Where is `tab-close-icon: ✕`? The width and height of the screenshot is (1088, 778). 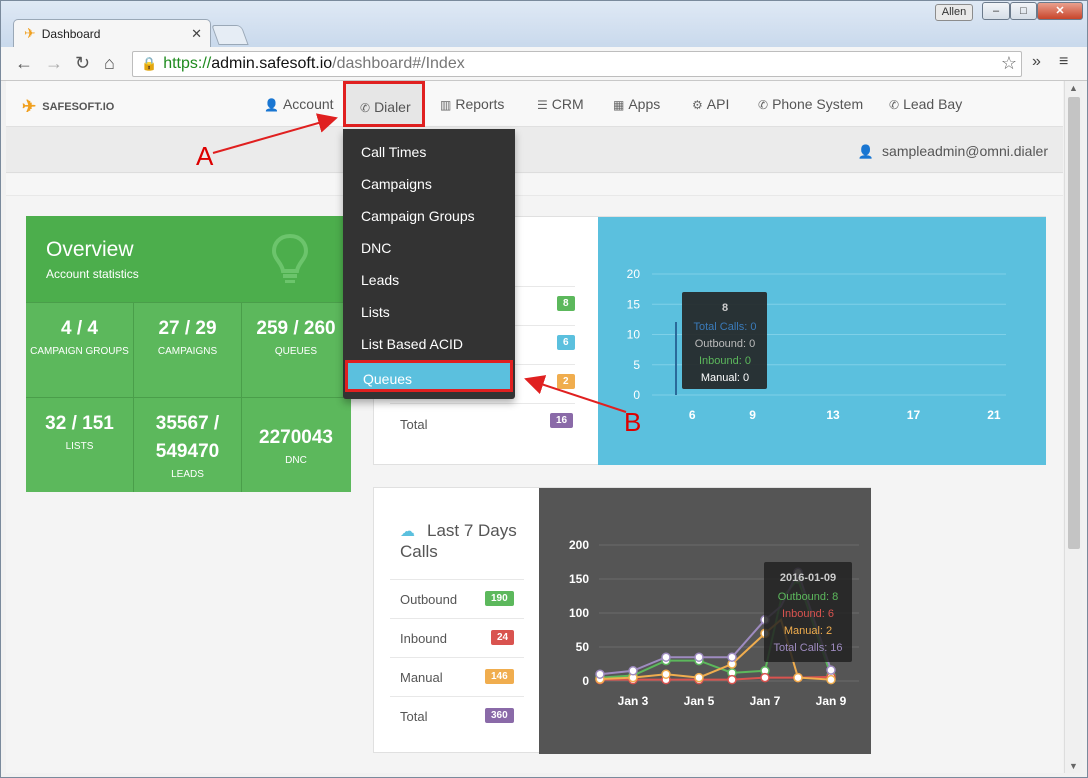
tab-close-icon: ✕ is located at coordinates (196, 34).